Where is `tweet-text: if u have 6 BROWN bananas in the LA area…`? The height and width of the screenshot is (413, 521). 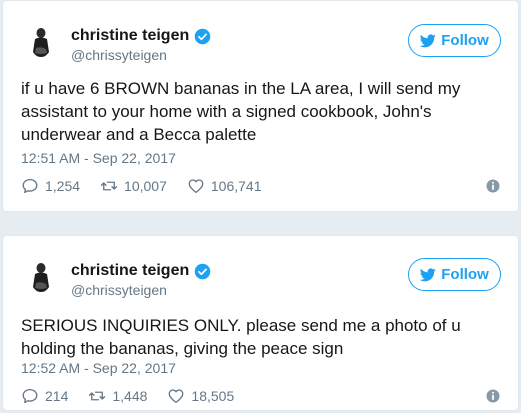
tweet-text: if u have 6 BROWN bananas in the LA area… is located at coordinates (241, 111).